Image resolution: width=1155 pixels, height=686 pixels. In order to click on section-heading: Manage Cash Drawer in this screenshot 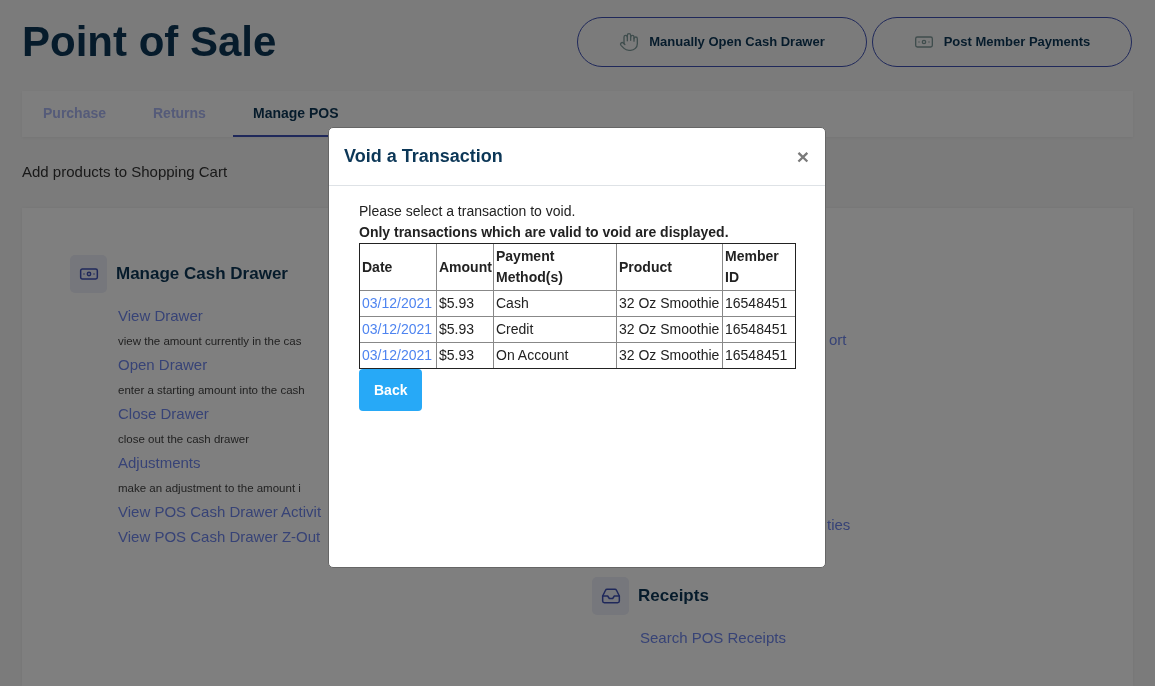, I will do `click(202, 274)`.